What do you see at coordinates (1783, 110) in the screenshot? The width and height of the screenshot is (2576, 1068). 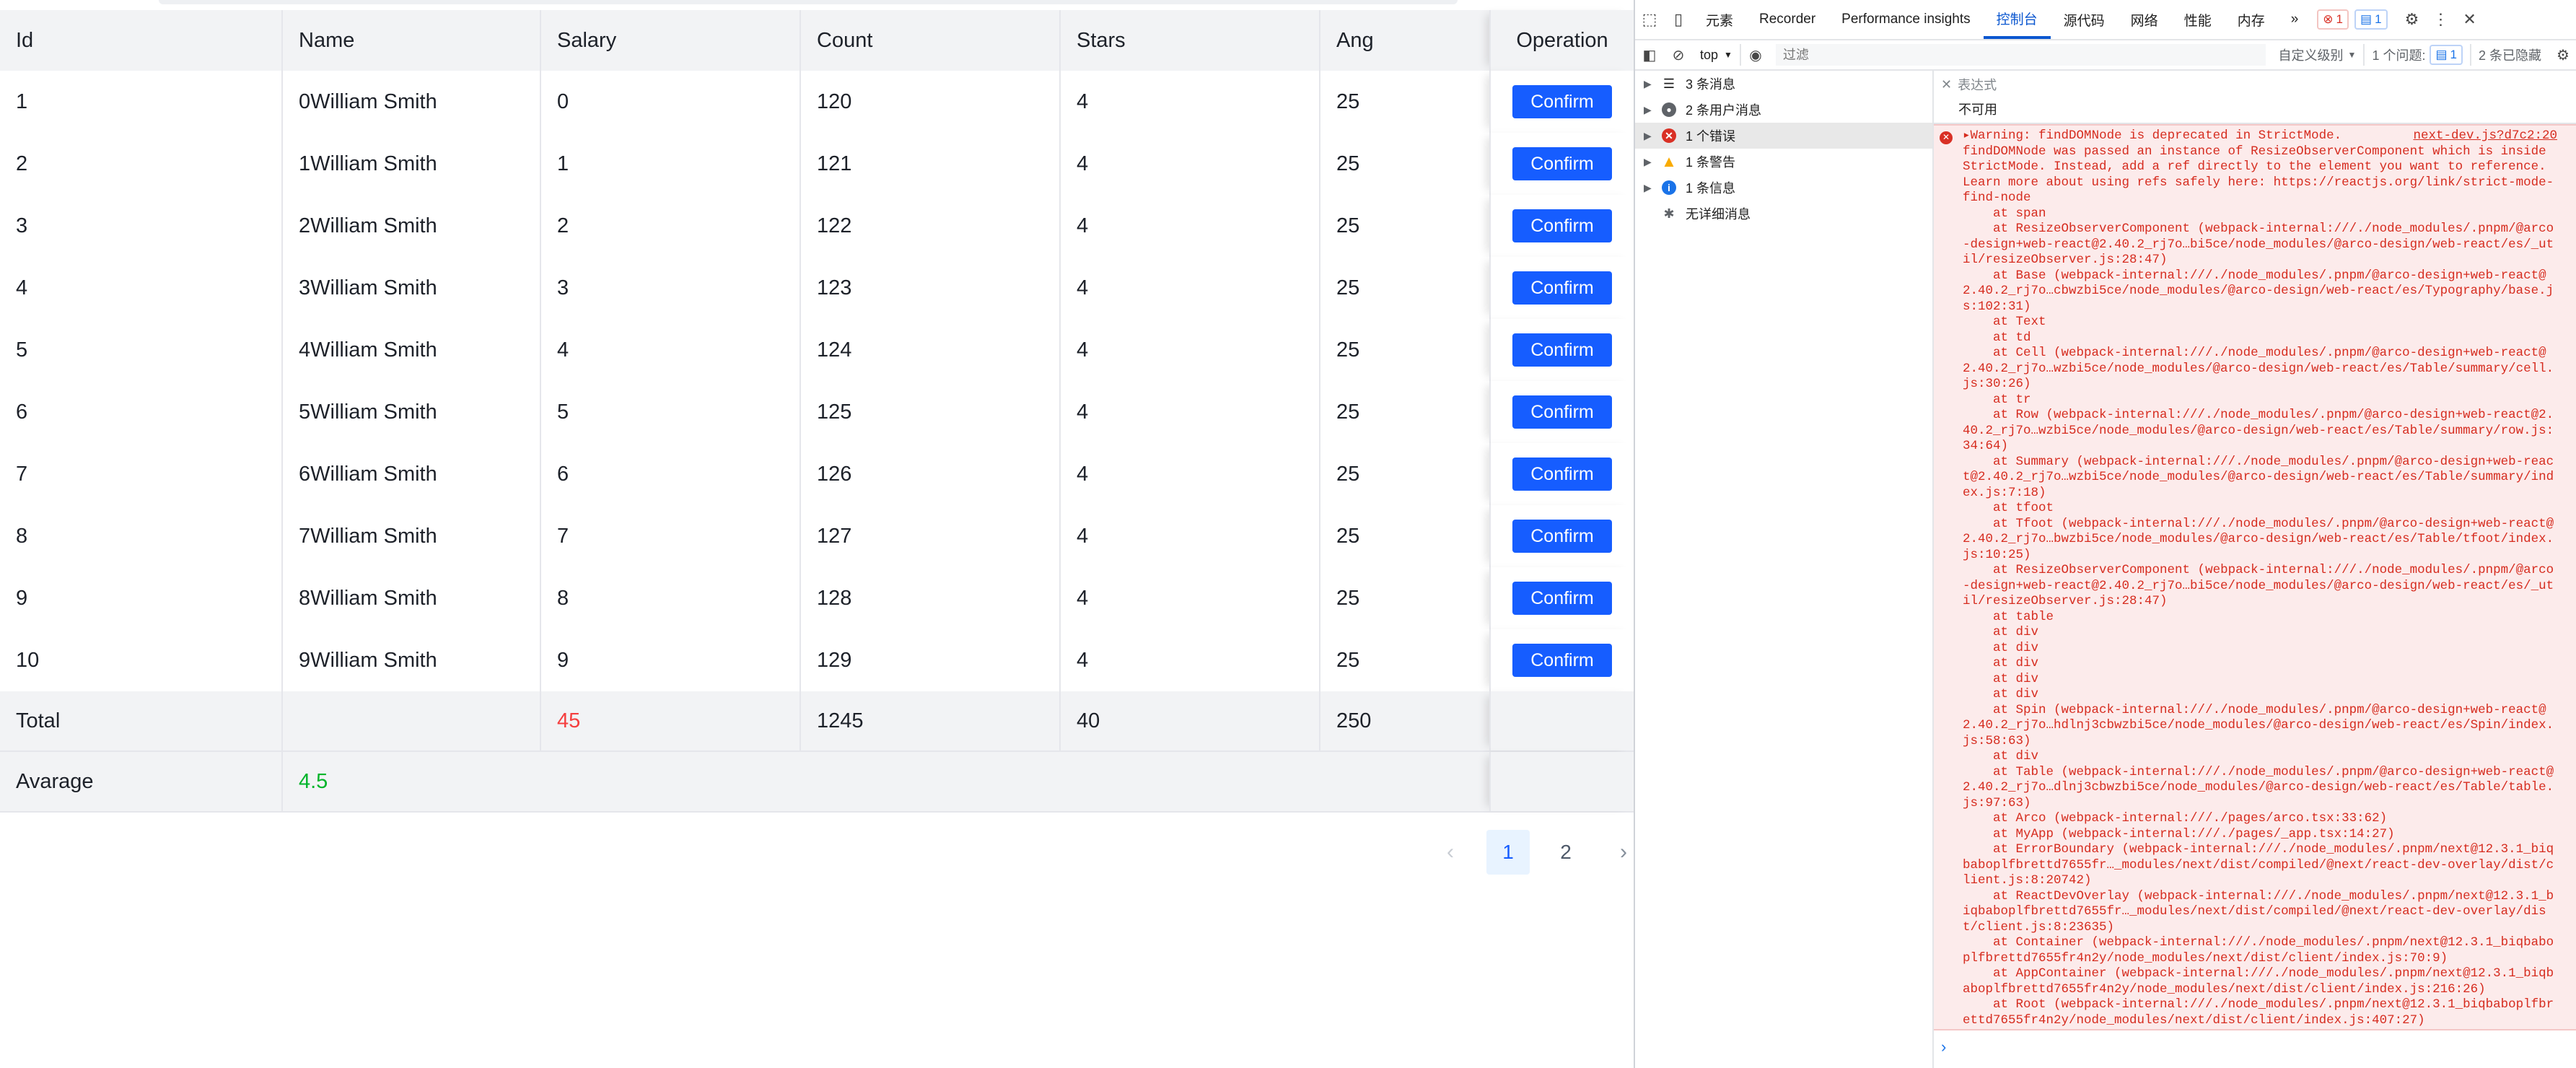 I see `sidebar-item-user-messages: ▶ ● 2 条用户消息` at bounding box center [1783, 110].